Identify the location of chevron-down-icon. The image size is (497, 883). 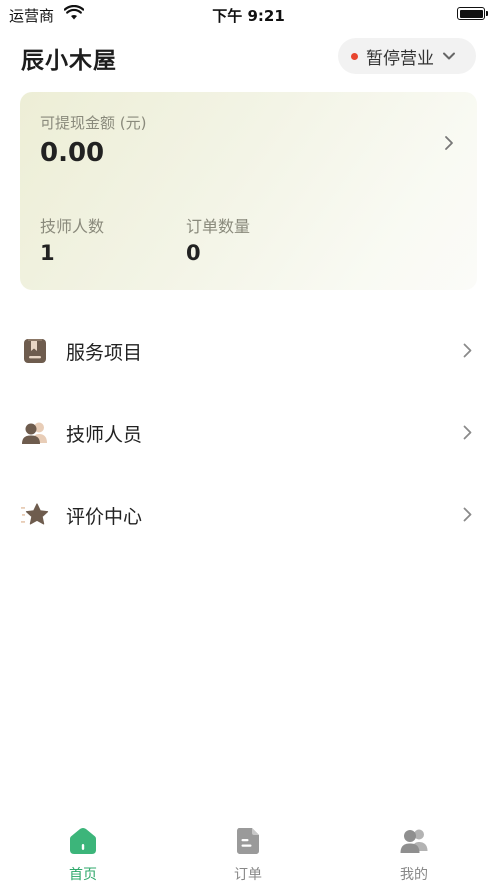
(449, 56).